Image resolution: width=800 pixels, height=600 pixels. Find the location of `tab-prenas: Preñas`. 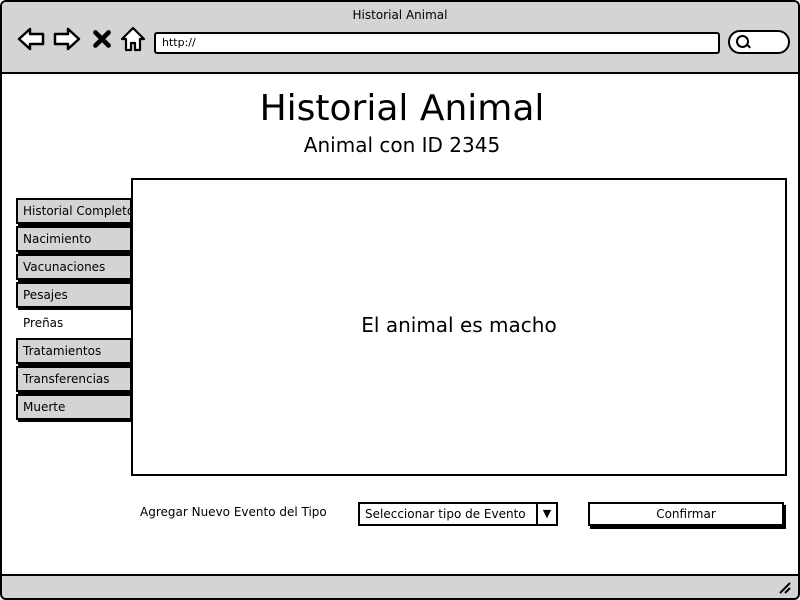

tab-prenas: Preñas is located at coordinates (74, 323).